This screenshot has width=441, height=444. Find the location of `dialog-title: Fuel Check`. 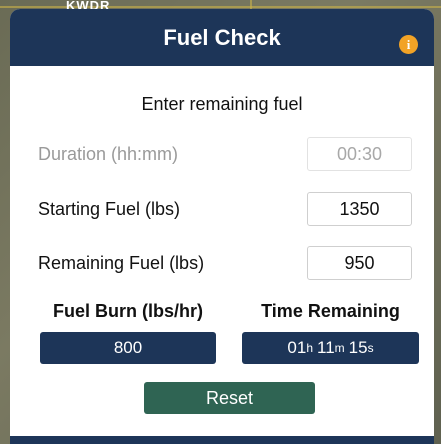

dialog-title: Fuel Check is located at coordinates (222, 37).